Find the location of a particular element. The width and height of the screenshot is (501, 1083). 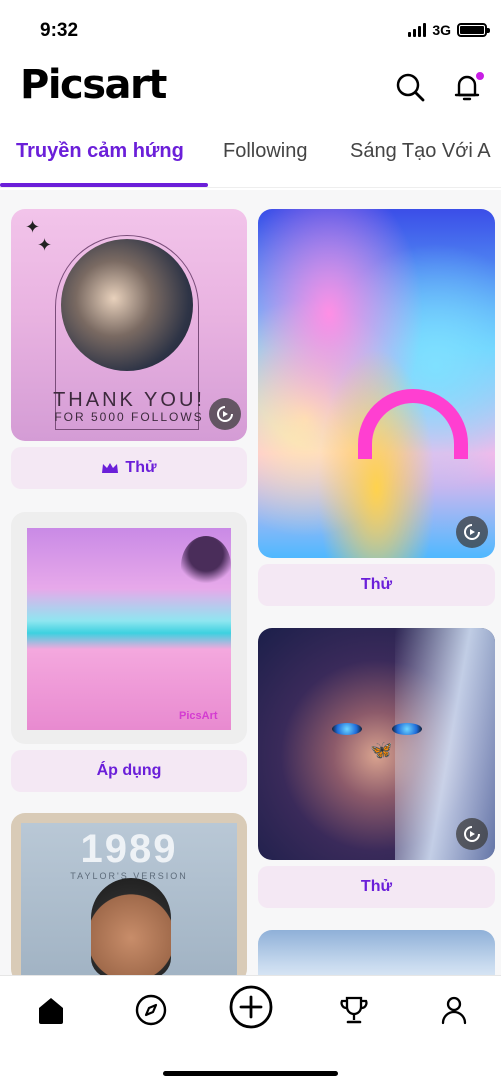

sparkle-icon: ✦ is located at coordinates (45, 245).